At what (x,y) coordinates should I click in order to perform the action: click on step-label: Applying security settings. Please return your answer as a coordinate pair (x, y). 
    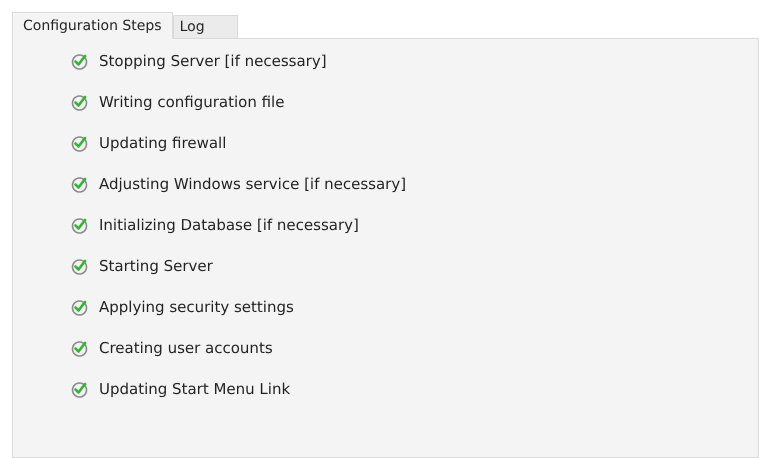
    Looking at the image, I should click on (196, 307).